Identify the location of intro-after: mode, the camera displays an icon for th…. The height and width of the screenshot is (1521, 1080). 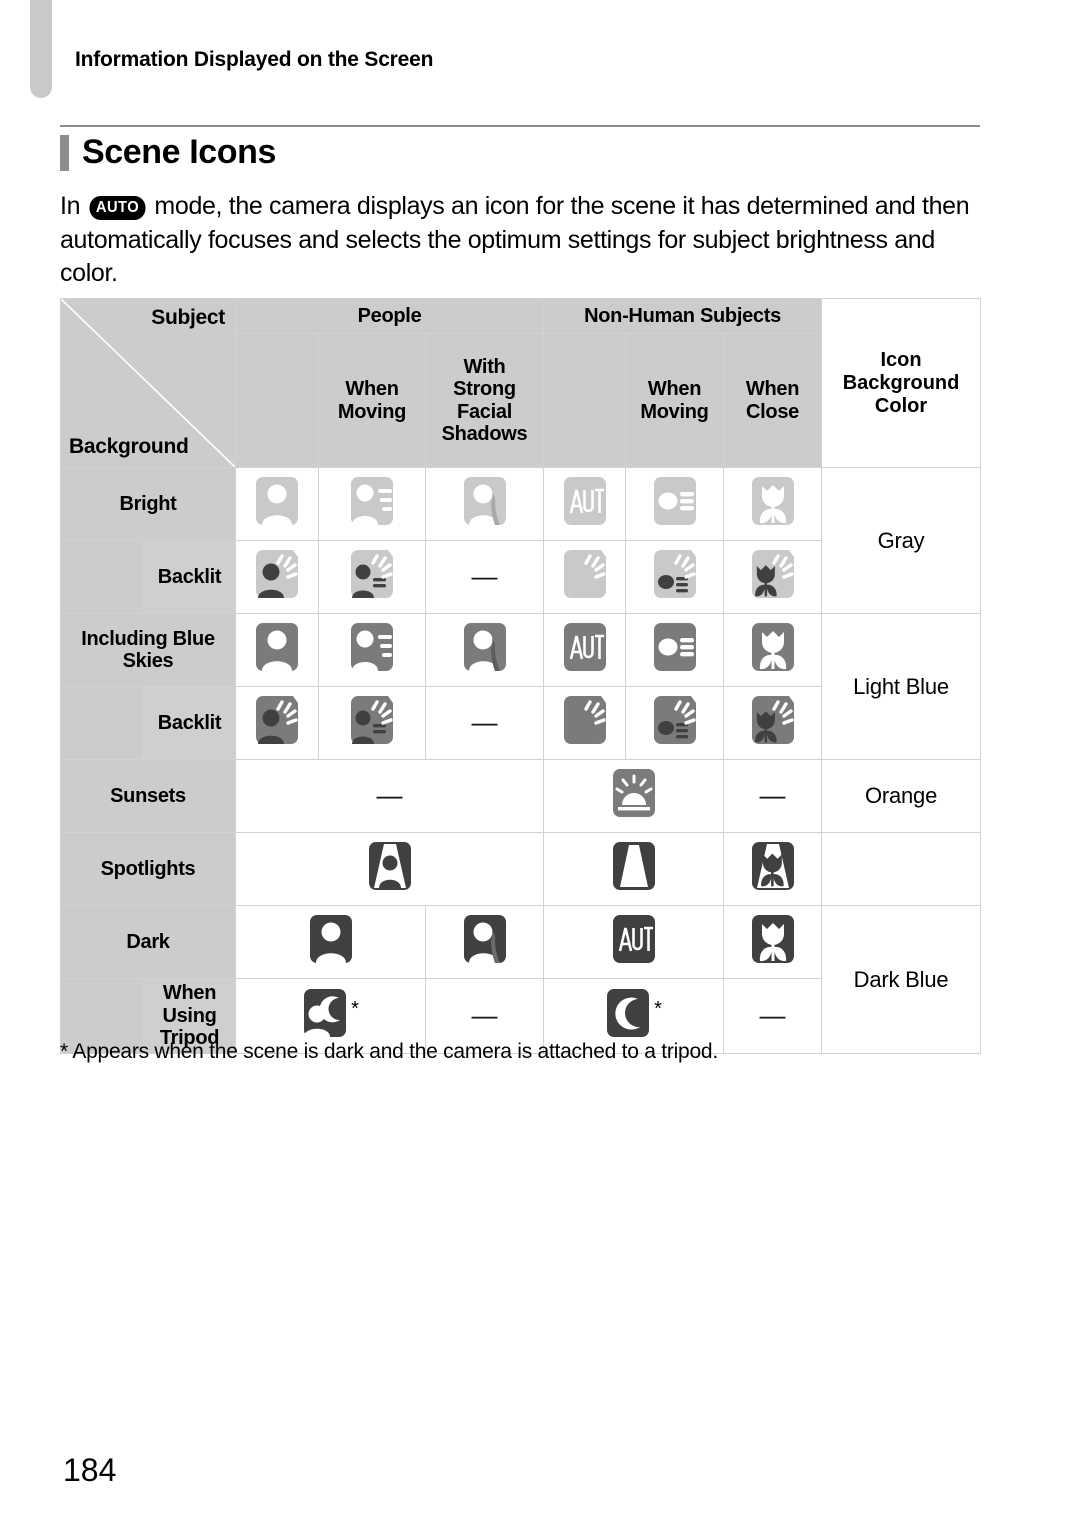
(515, 239).